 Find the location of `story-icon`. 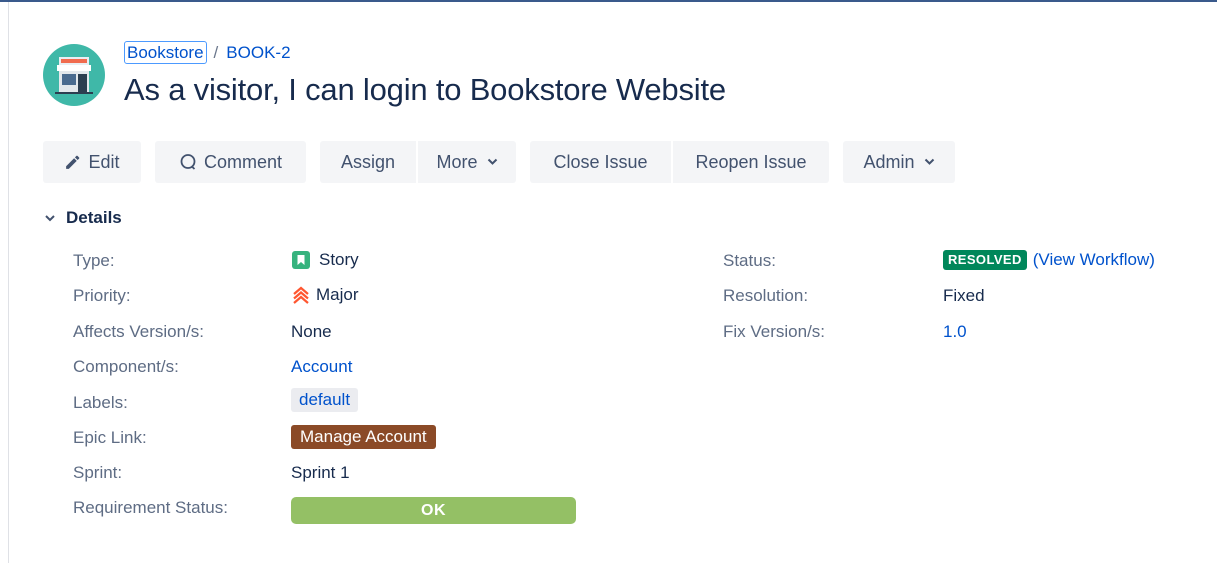

story-icon is located at coordinates (301, 260).